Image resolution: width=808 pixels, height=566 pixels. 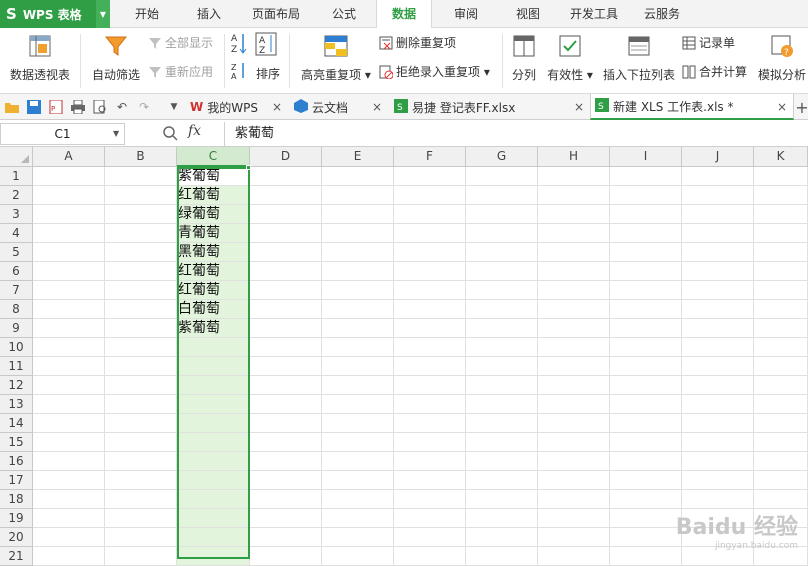 What do you see at coordinates (781, 385) in the screenshot?
I see `cell-k12` at bounding box center [781, 385].